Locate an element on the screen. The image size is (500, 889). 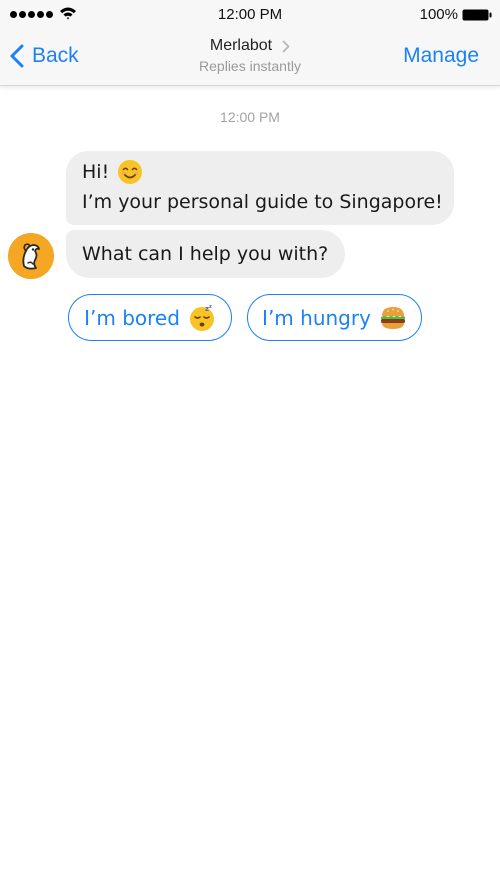
battery-percentage: 100% is located at coordinates (438, 14).